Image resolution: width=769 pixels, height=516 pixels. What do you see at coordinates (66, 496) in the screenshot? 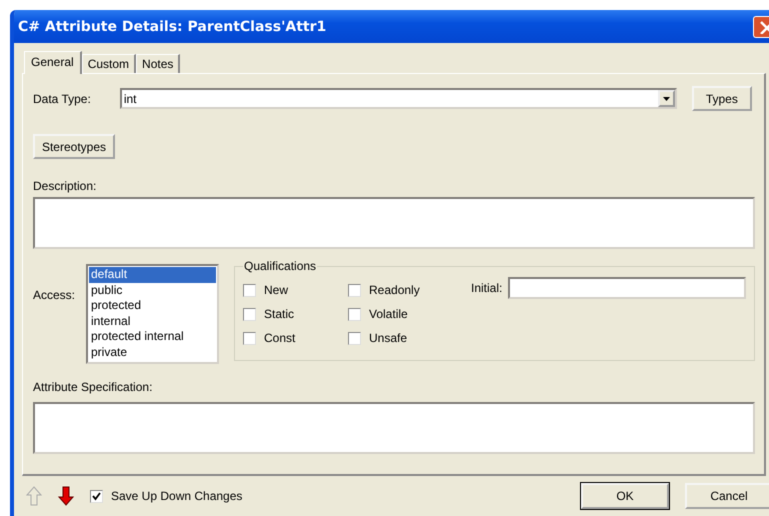
I see `down-arrow-icon` at bounding box center [66, 496].